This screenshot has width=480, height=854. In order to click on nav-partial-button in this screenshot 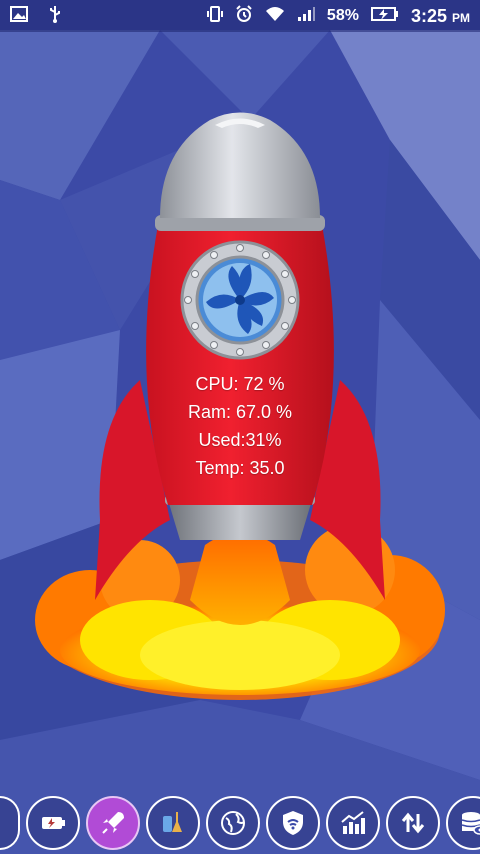, I will do `click(10, 823)`.